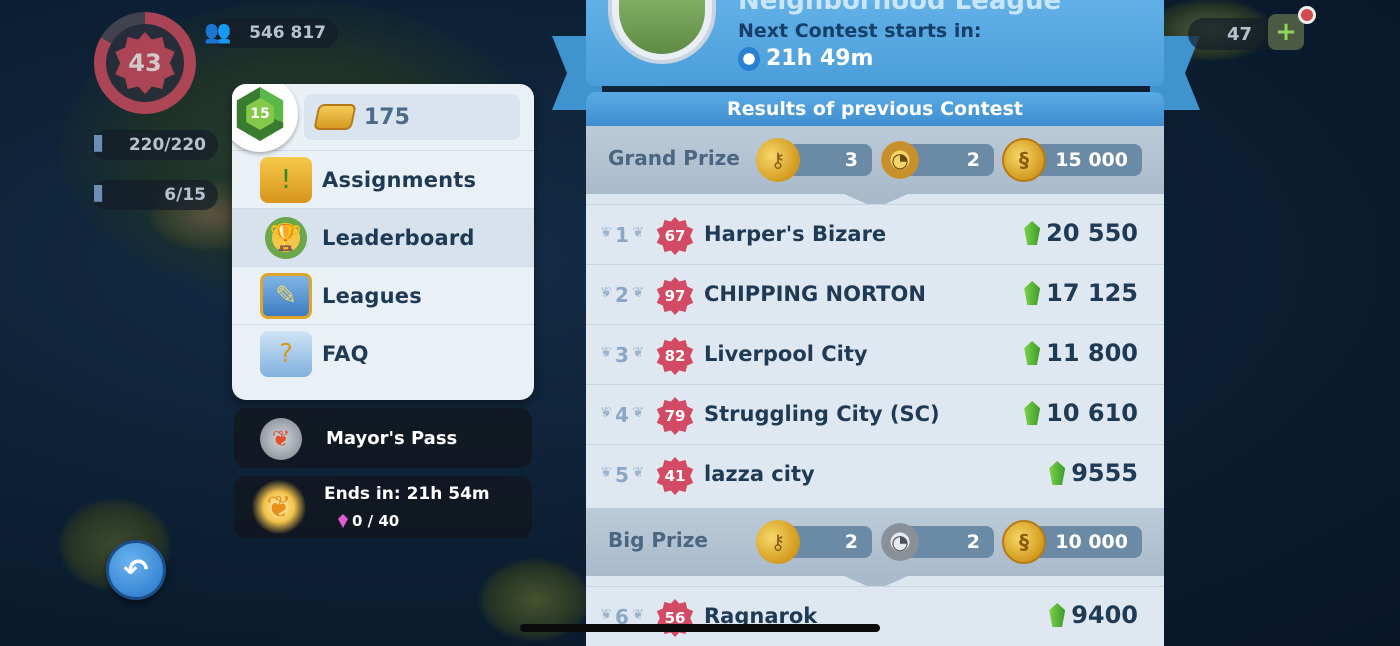 Image resolution: width=1400 pixels, height=646 pixels. I want to click on storage-icon: ▮, so click(98, 142).